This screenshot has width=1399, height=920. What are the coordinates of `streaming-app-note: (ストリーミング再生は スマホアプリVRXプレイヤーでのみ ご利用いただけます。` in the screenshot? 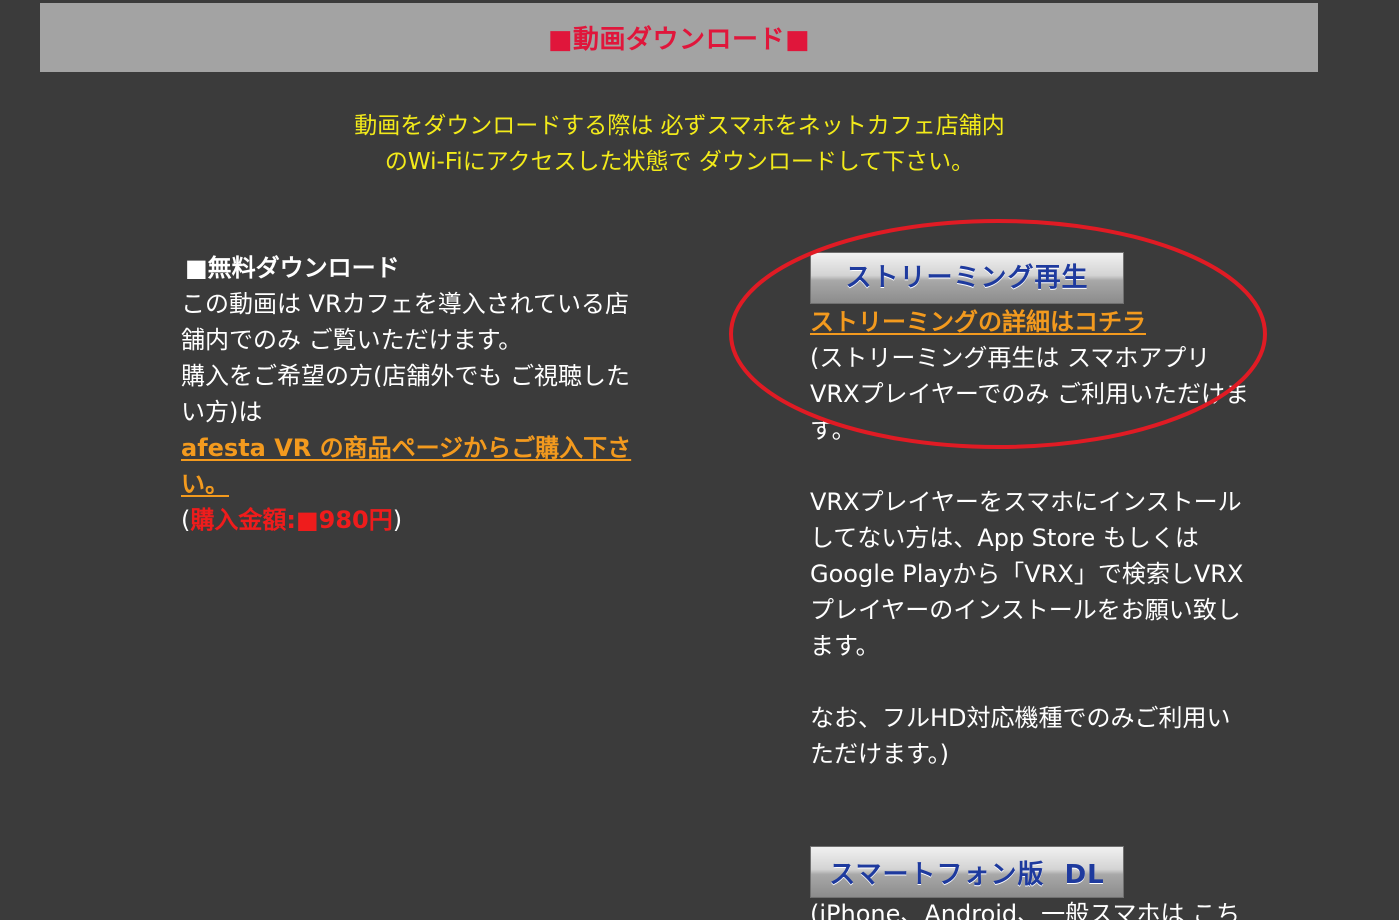 It's located at (1030, 394).